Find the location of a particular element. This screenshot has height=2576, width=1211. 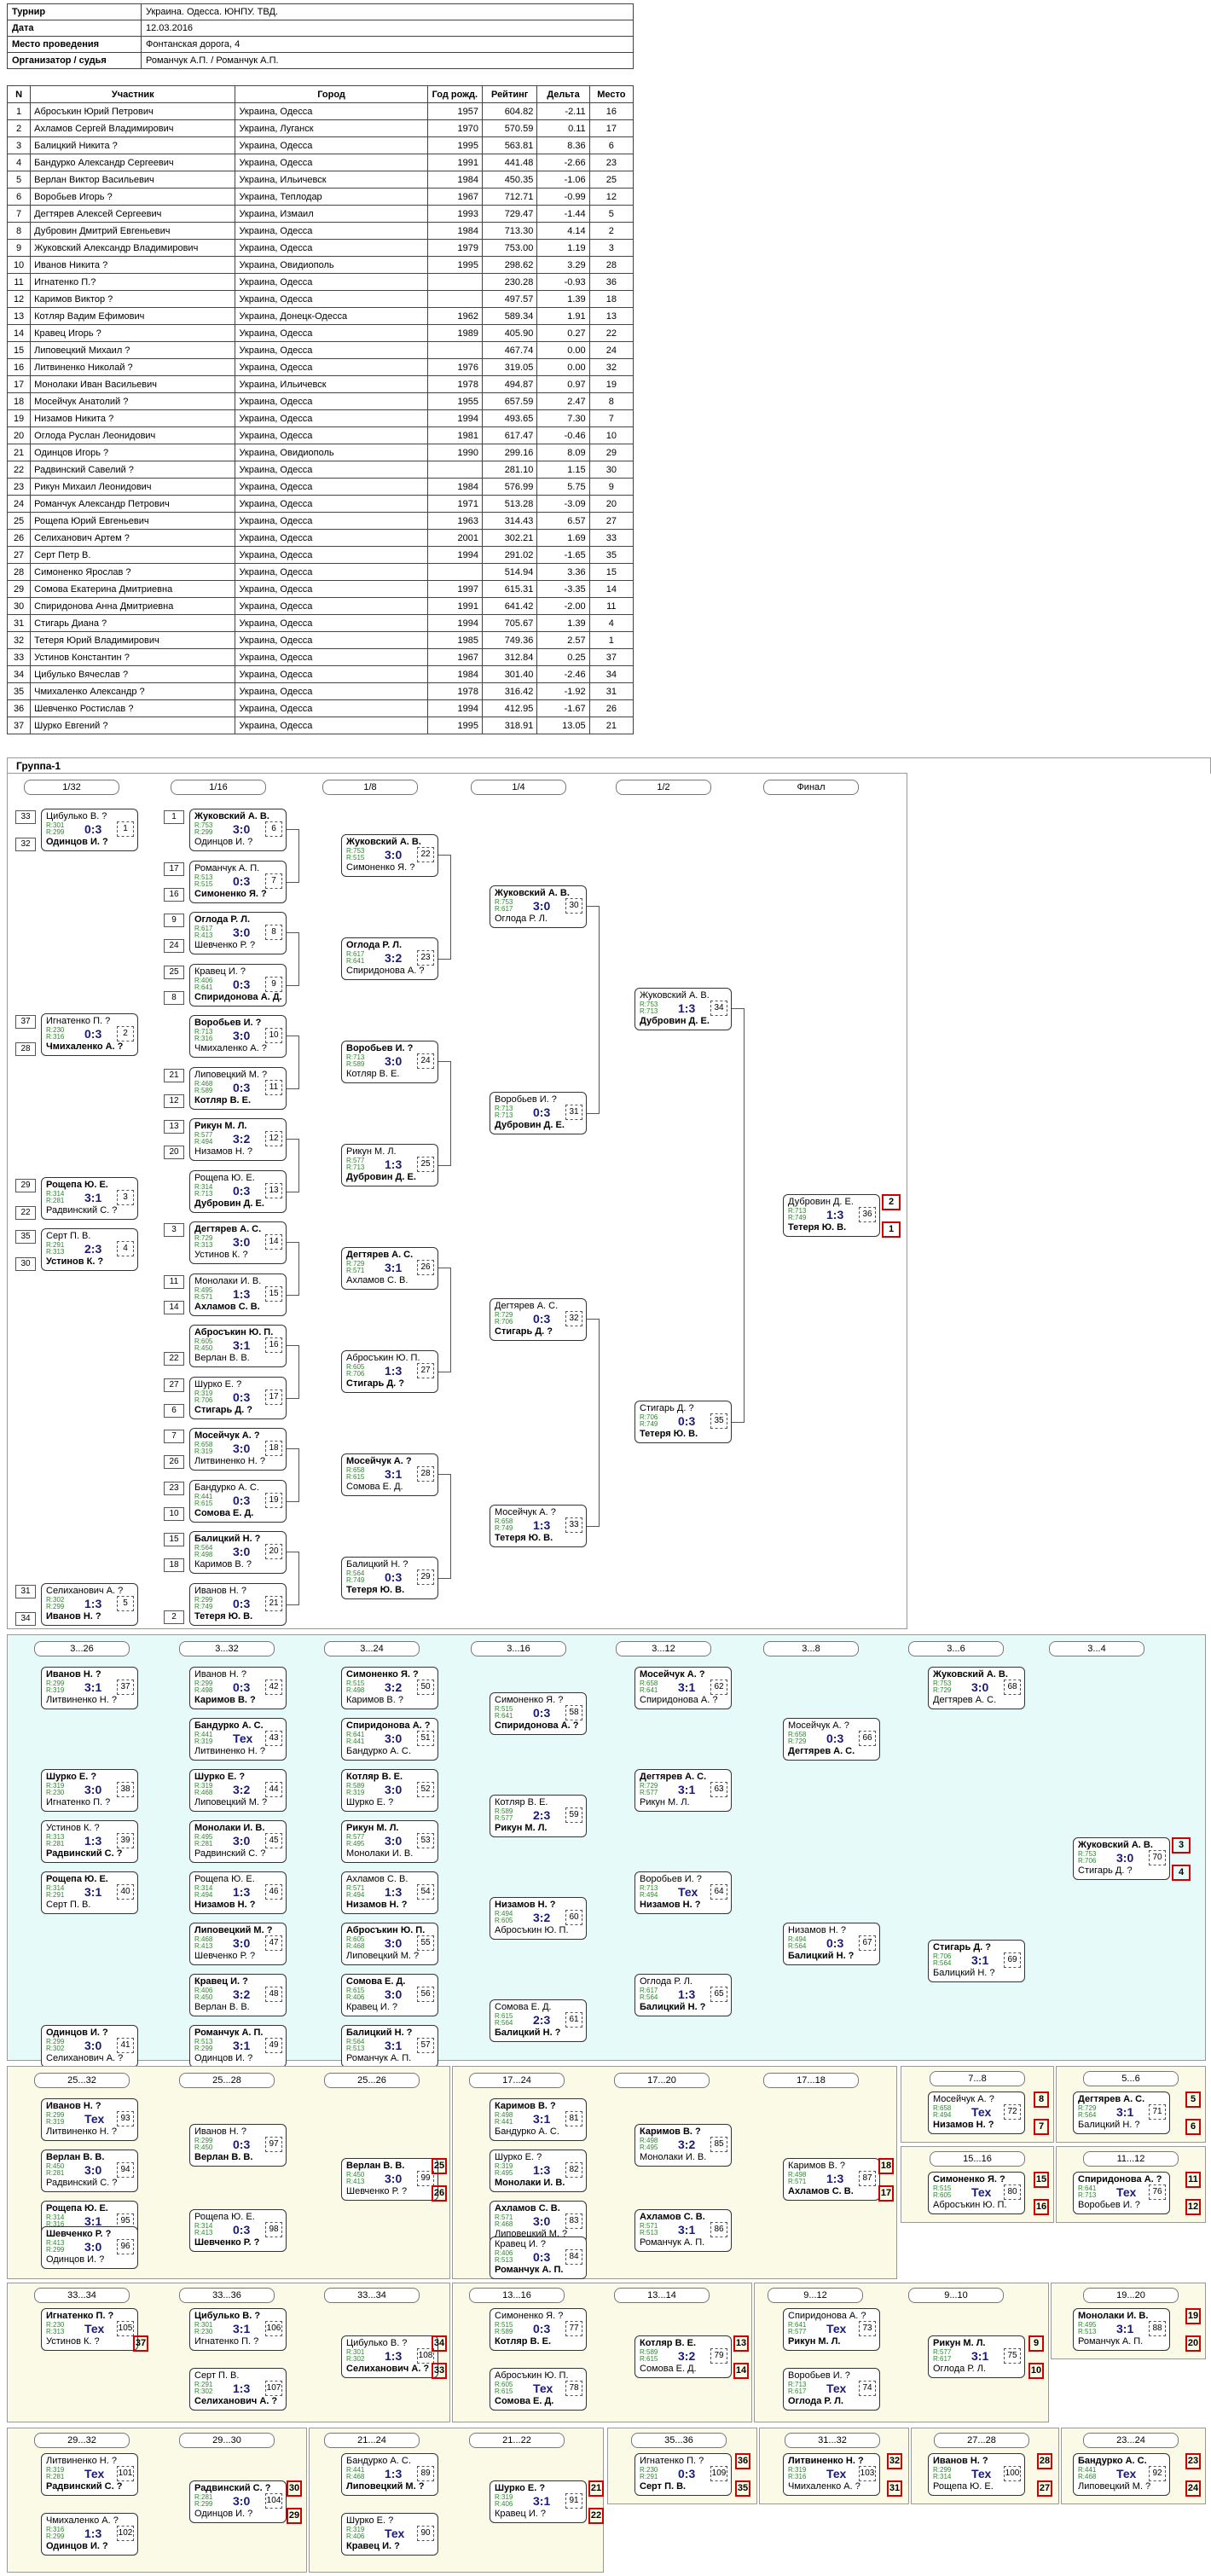

player-2-rating: R:729 is located at coordinates (942, 1690).